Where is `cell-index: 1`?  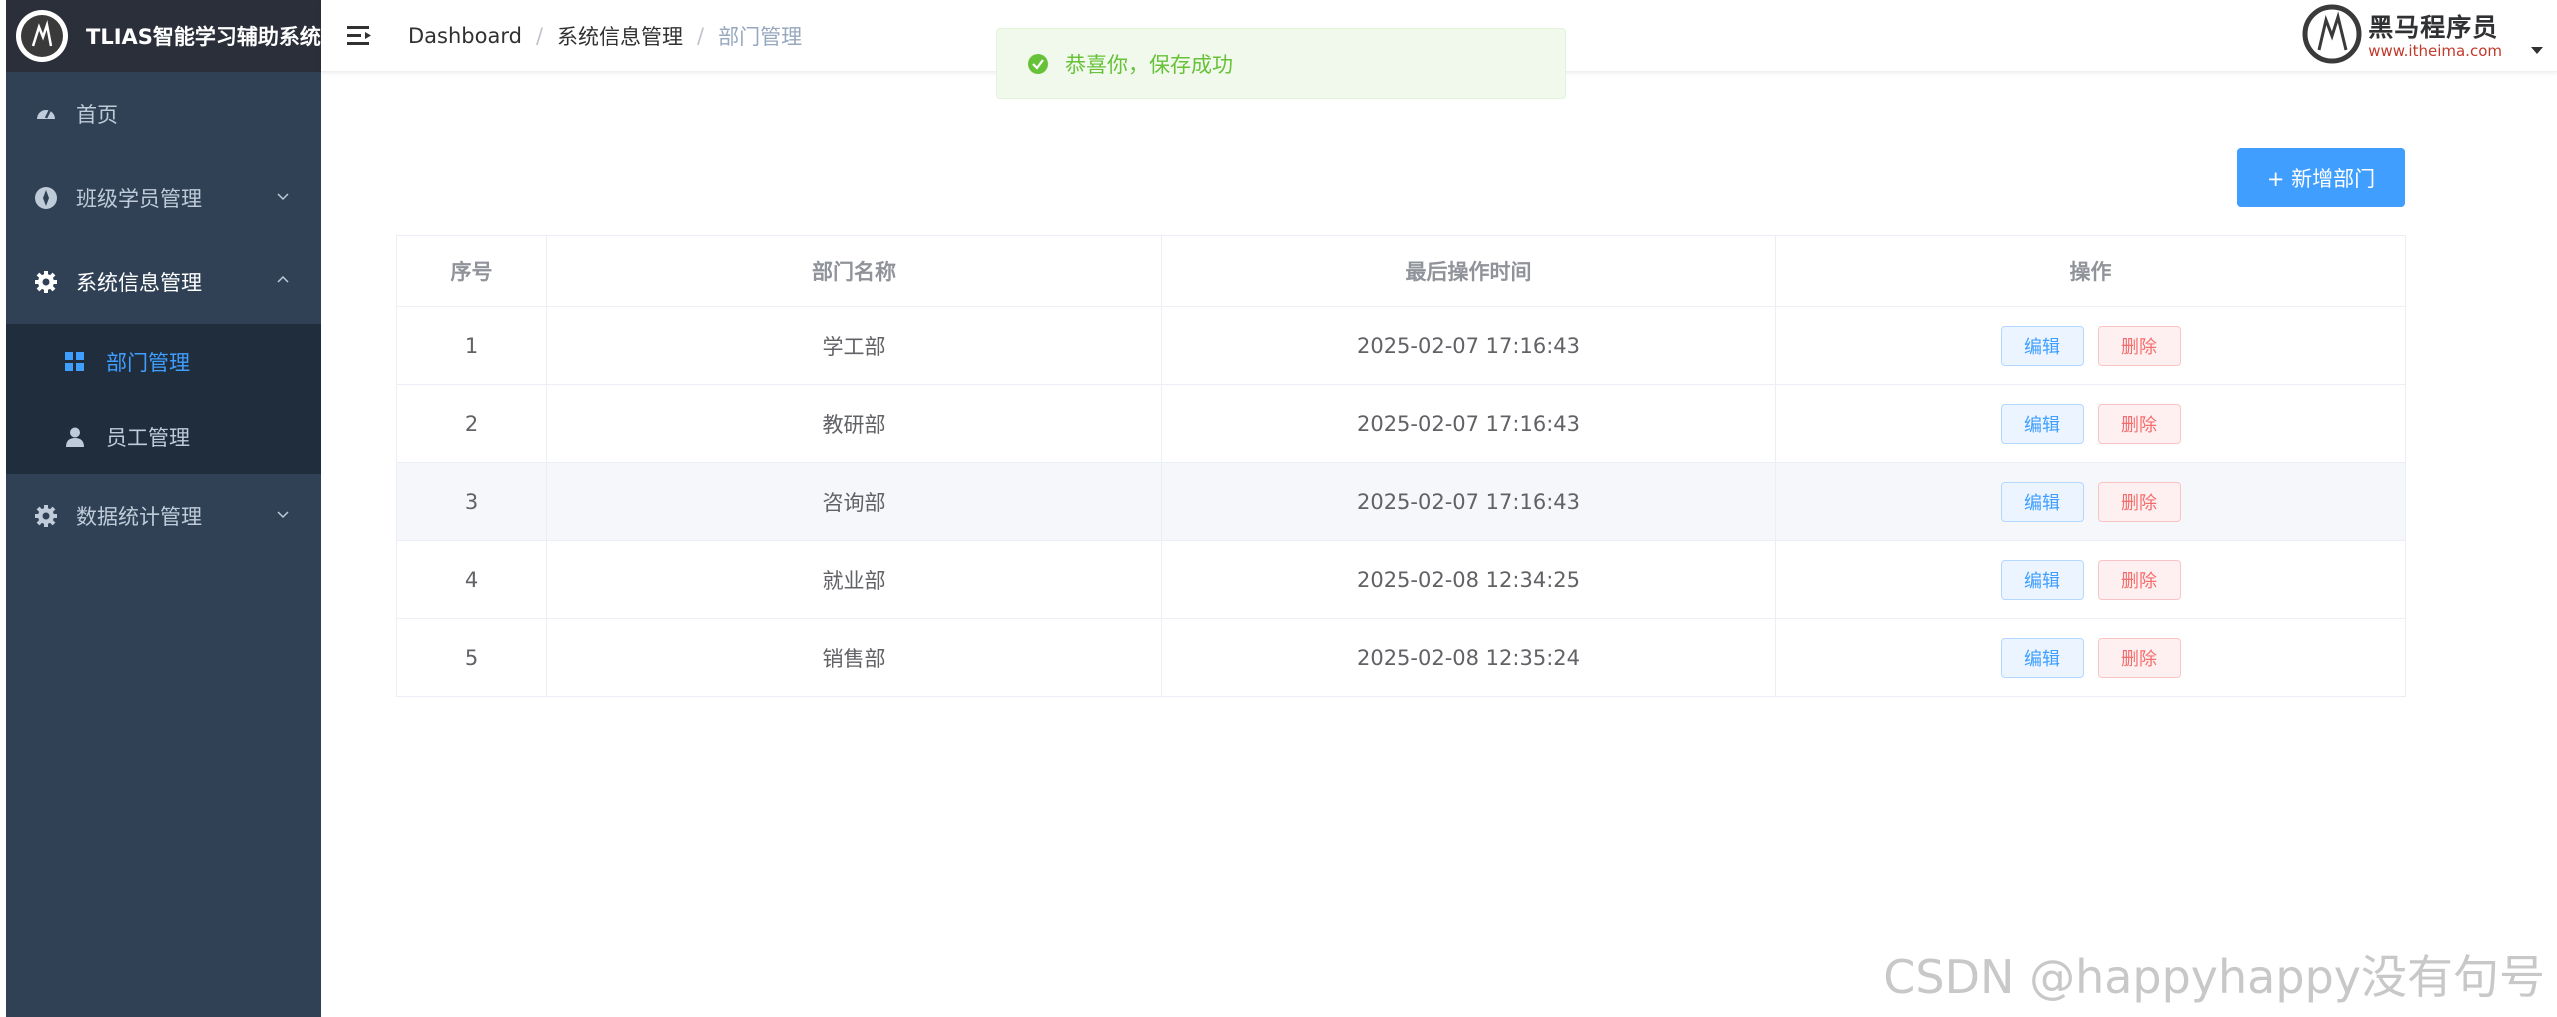 cell-index: 1 is located at coordinates (471, 345).